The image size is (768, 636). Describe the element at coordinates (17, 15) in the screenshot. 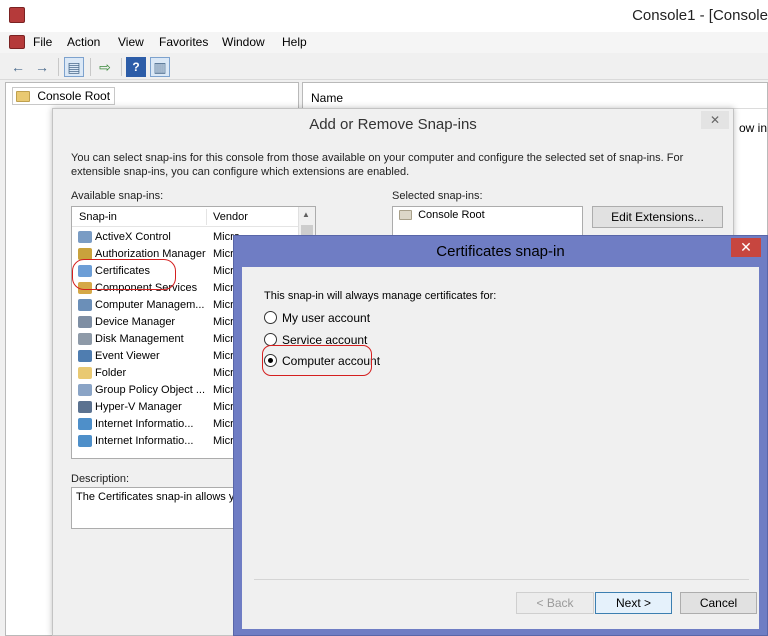

I see `mmc-app-icon` at that location.